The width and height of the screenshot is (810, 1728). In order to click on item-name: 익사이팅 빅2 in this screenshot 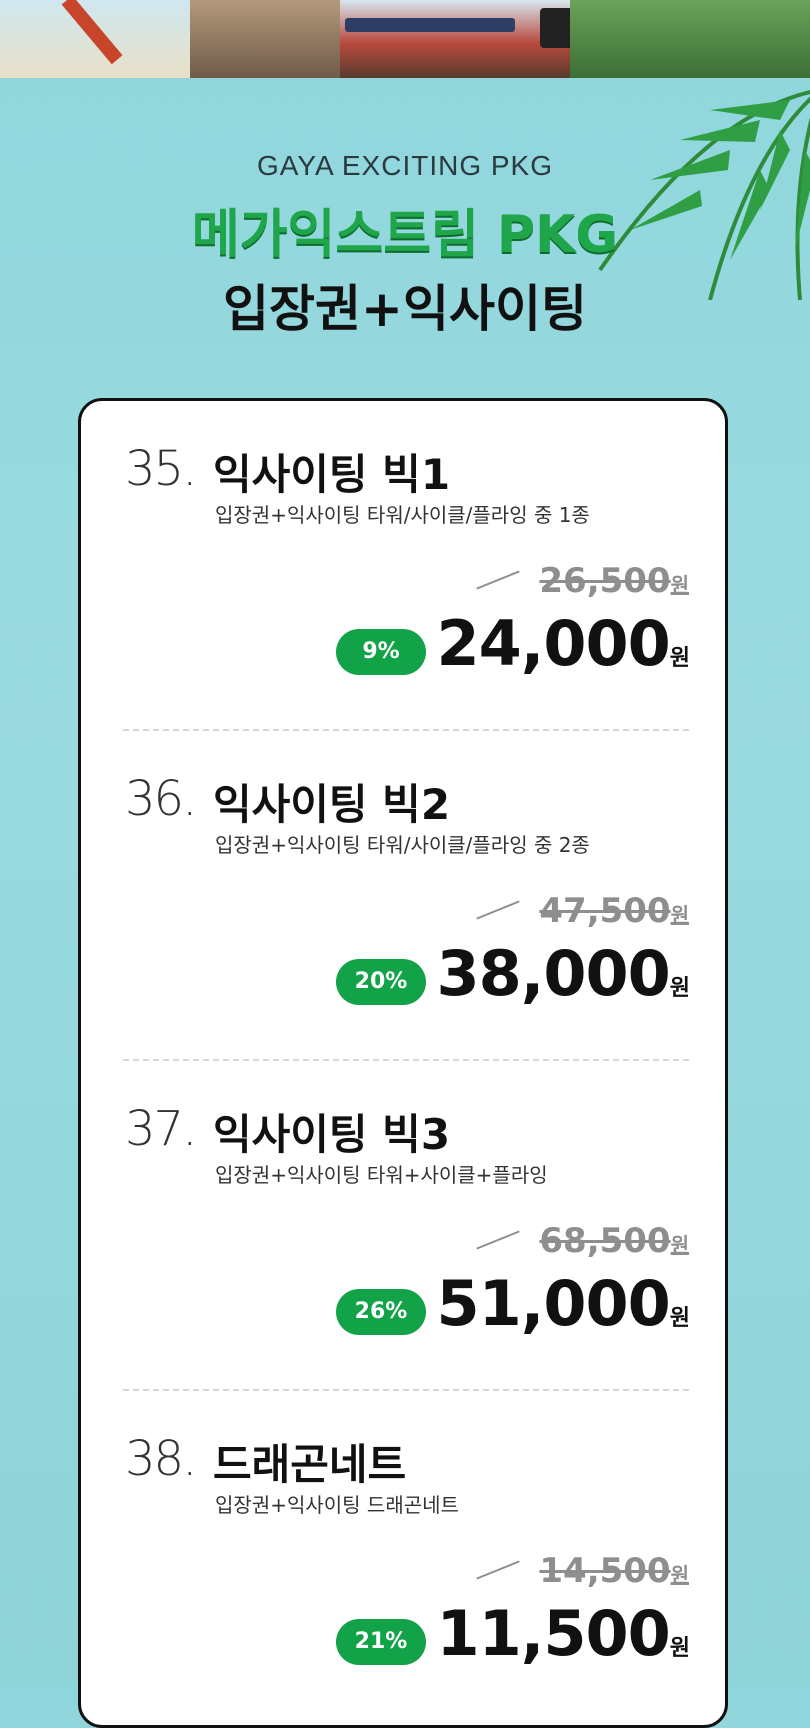, I will do `click(332, 804)`.